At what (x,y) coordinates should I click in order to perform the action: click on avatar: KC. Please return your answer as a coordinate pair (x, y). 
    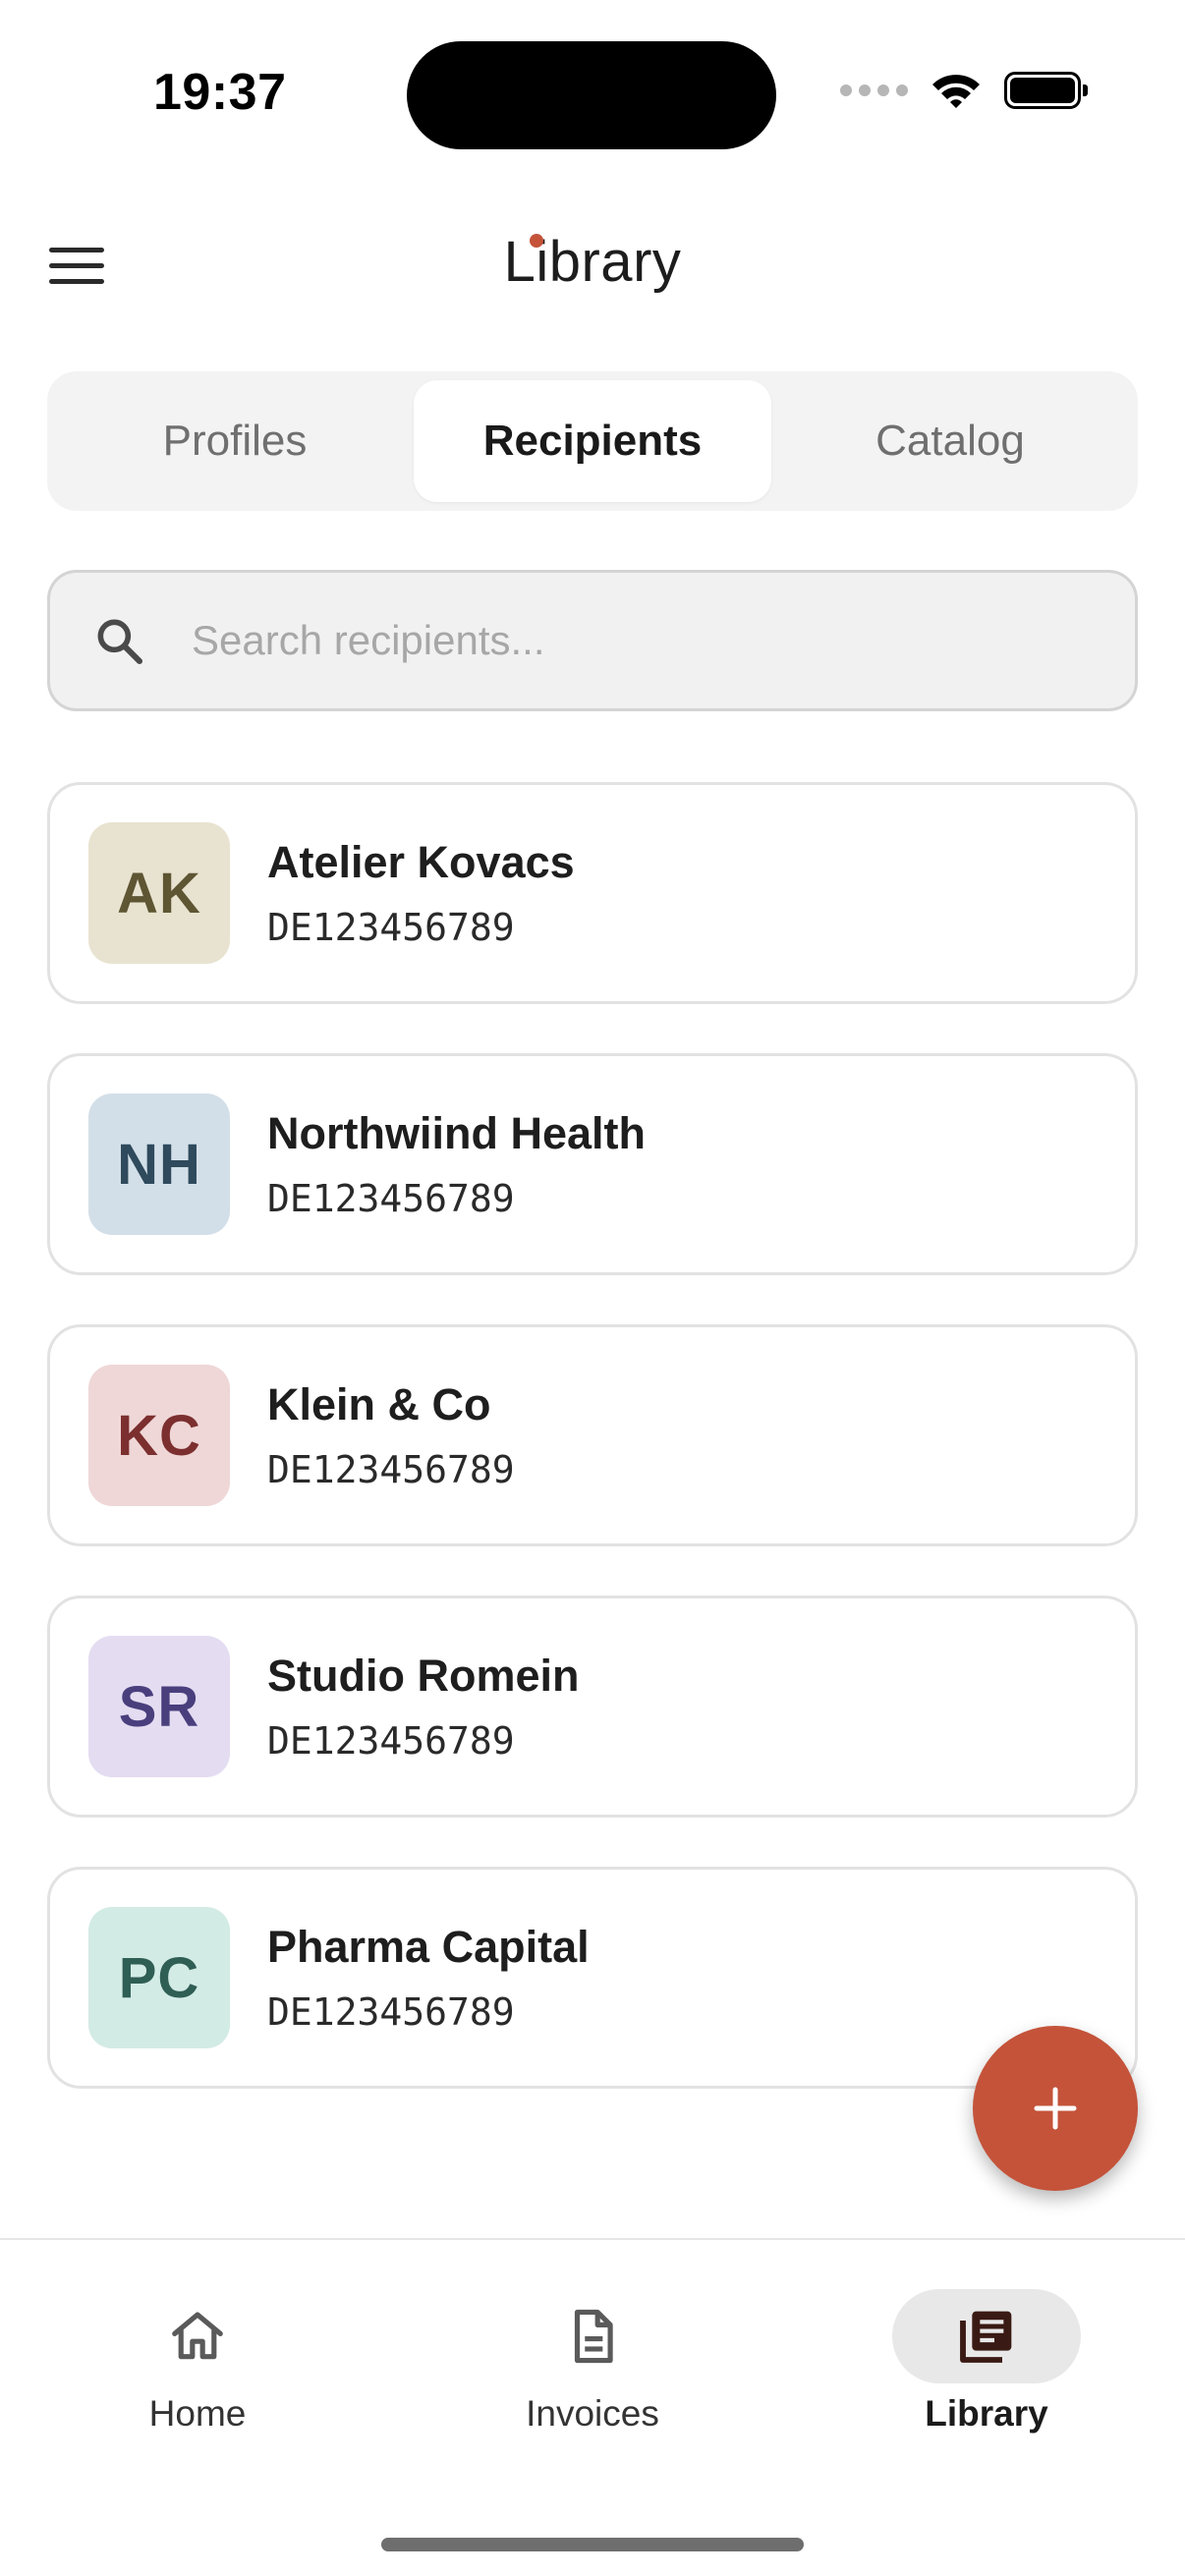
    Looking at the image, I should click on (159, 1435).